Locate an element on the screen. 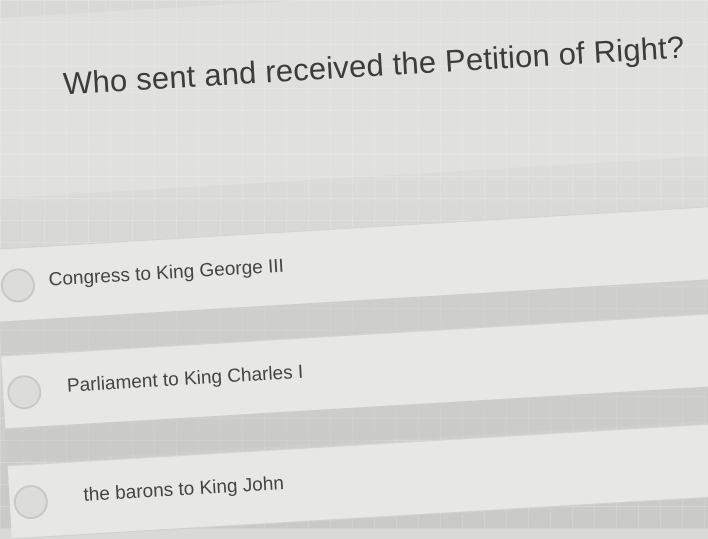  answer-option-label: Parliament to King Charles I is located at coordinates (185, 379).